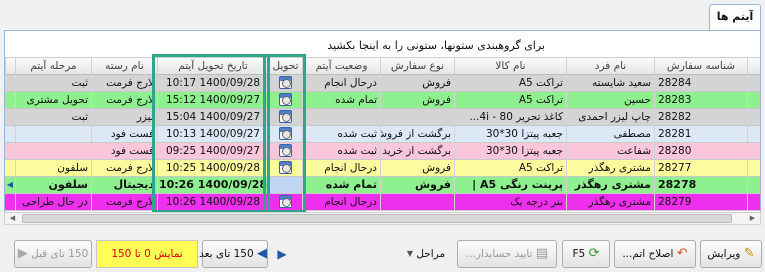 Image resolution: width=765 pixels, height=272 pixels. I want to click on refresh-button: ⟳ F5, so click(586, 254).